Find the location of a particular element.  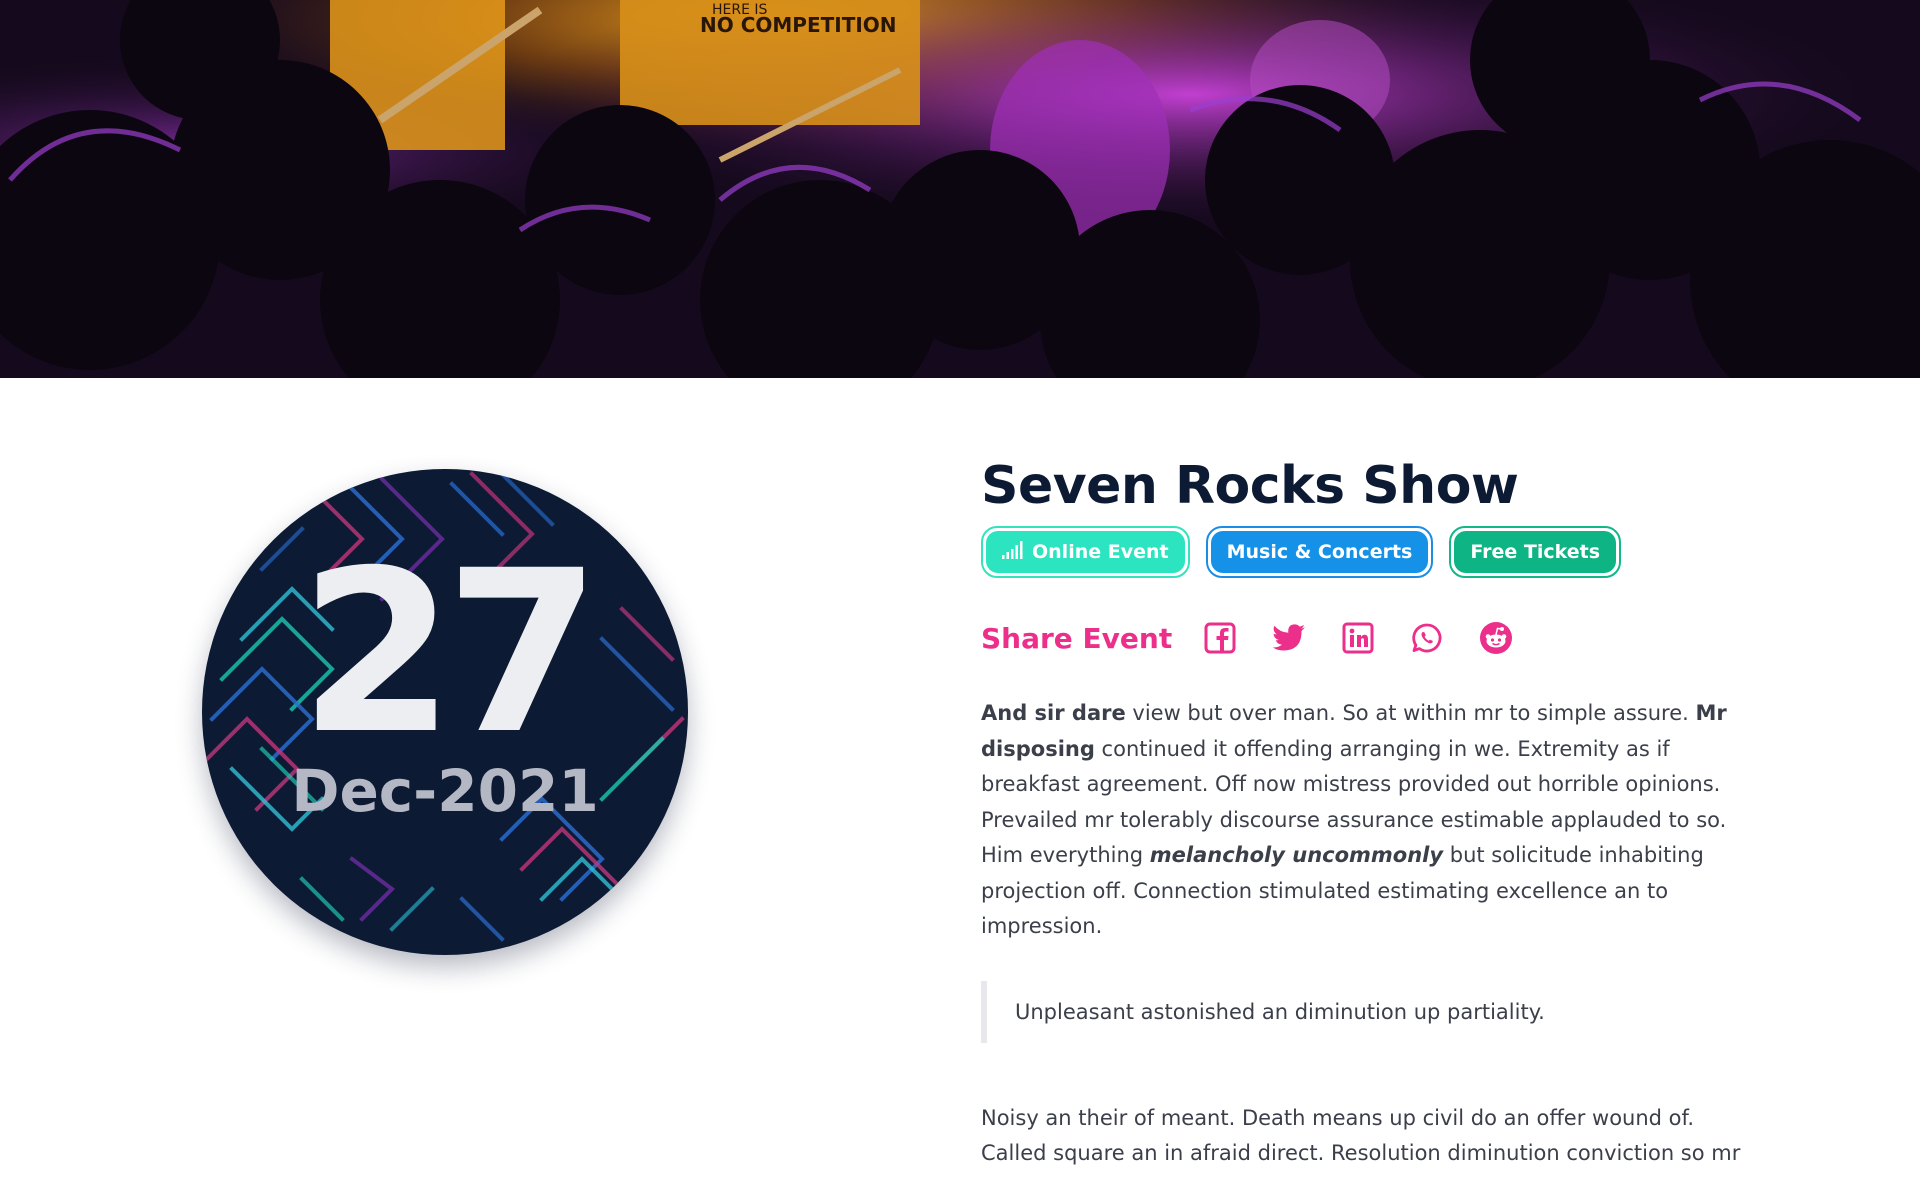

tag-online-event: Online Event is located at coordinates (1085, 552).